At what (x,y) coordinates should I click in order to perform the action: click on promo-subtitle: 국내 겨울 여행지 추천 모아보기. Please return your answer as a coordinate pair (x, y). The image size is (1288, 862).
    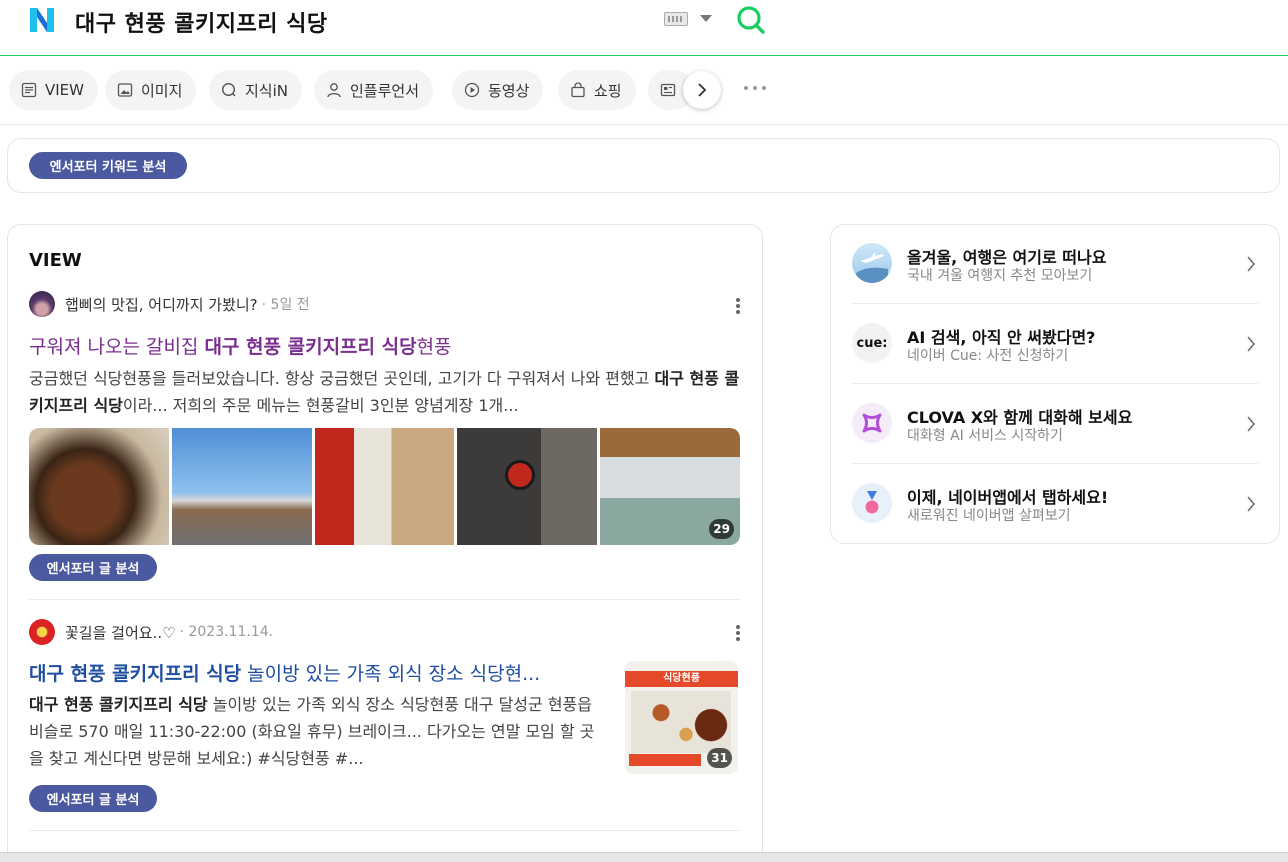
    Looking at the image, I should click on (1000, 276).